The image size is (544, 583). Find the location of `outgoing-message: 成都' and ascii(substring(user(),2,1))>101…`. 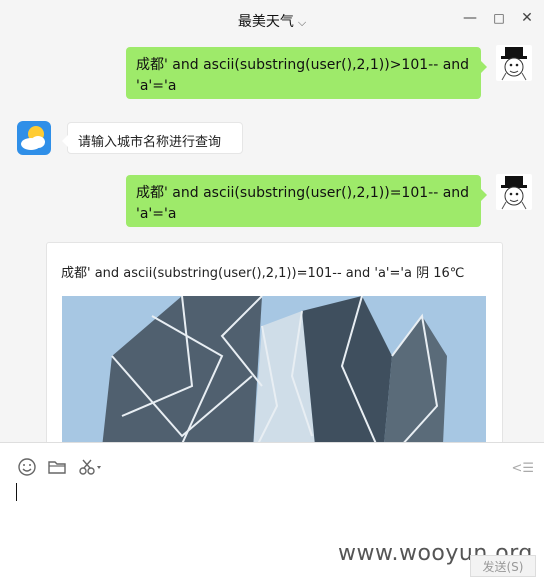

outgoing-message: 成都' and ascii(substring(user(),2,1))>101… is located at coordinates (306, 73).